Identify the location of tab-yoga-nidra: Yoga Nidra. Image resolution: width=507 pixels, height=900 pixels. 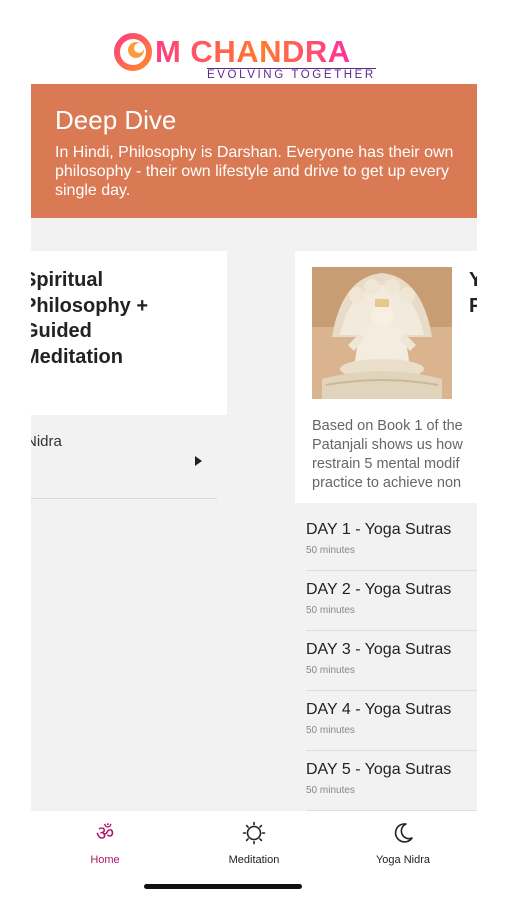
(403, 843).